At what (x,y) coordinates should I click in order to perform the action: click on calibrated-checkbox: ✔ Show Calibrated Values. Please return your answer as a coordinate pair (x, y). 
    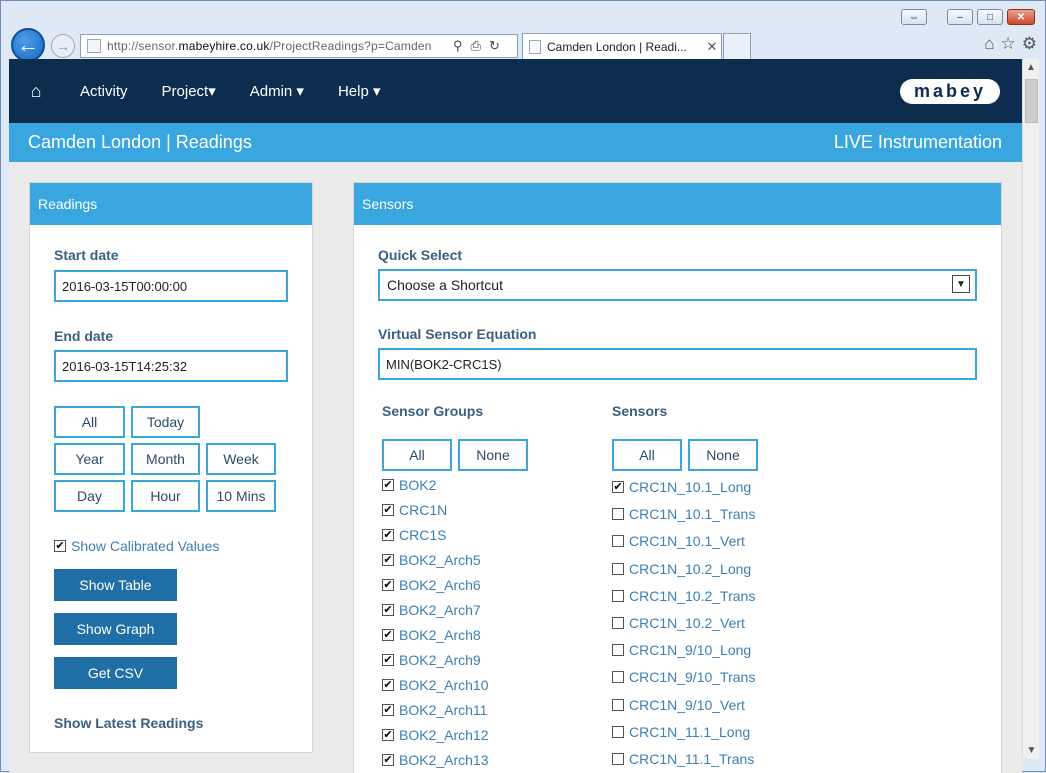
    Looking at the image, I should click on (136, 546).